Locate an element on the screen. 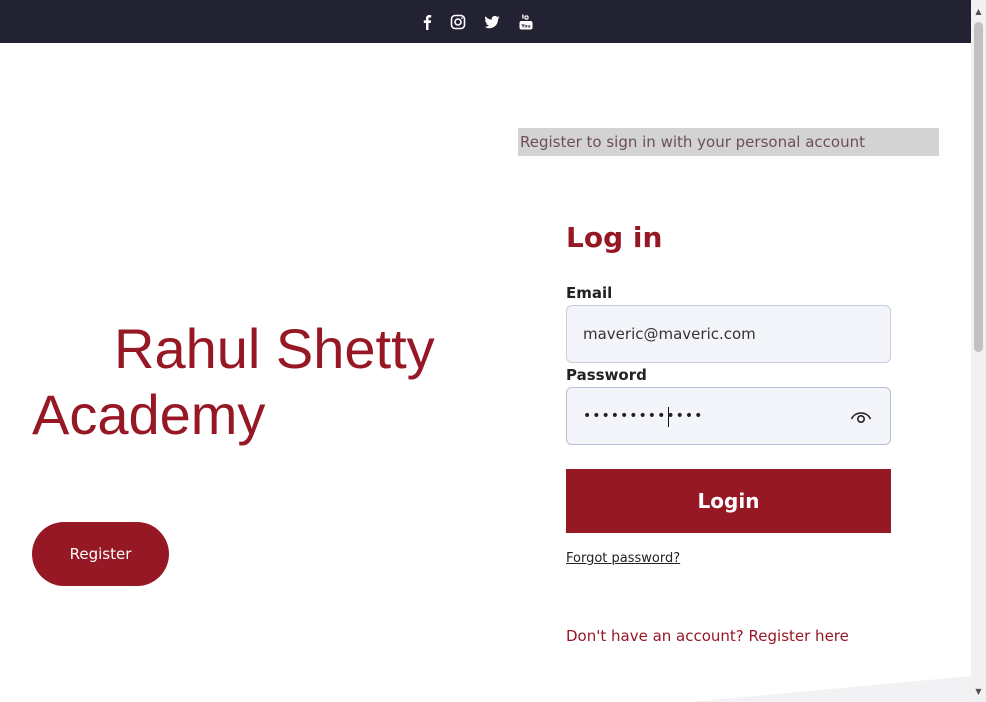 This screenshot has width=986, height=702. top-social-bar: You is located at coordinates (485, 21).